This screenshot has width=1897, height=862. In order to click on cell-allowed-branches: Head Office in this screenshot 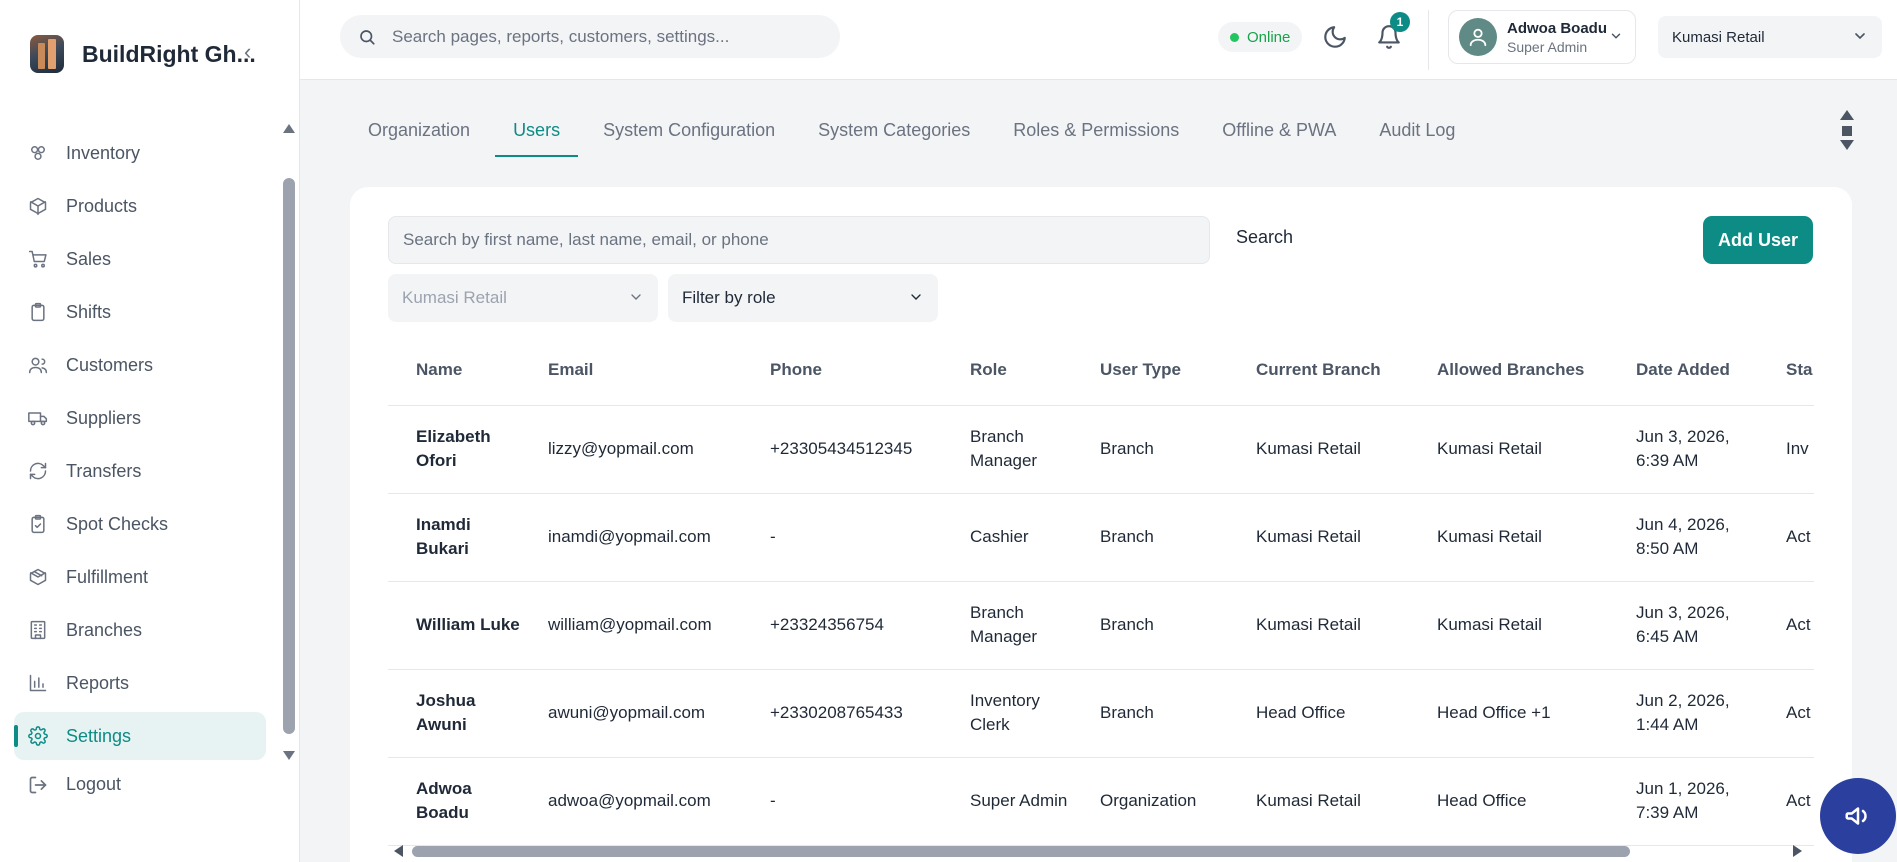, I will do `click(1508, 801)`.